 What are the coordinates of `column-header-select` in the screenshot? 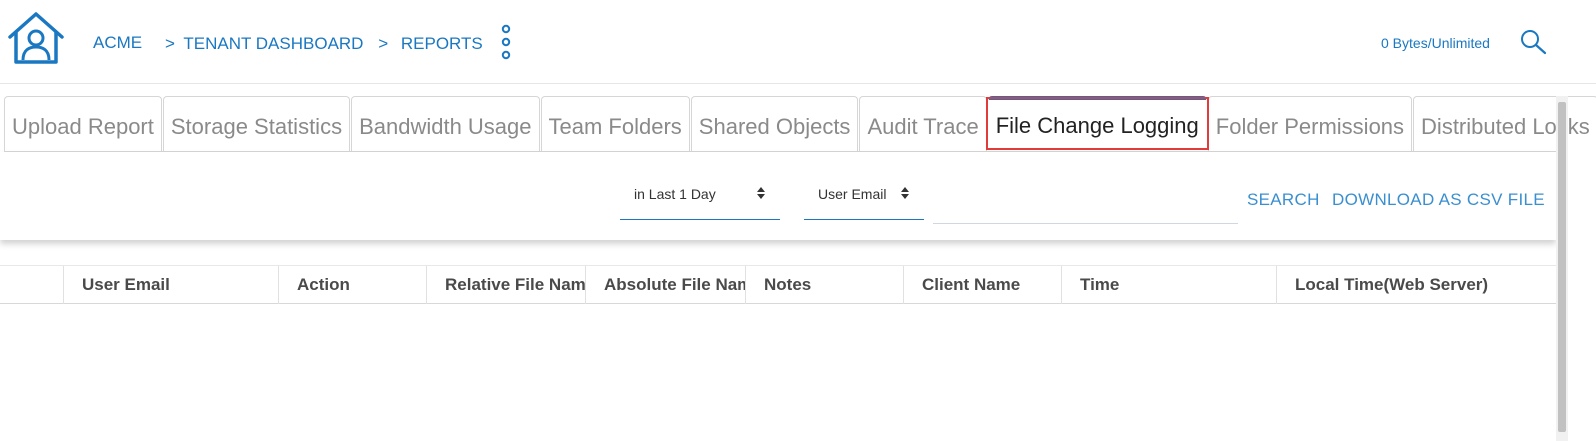 It's located at (31, 285).